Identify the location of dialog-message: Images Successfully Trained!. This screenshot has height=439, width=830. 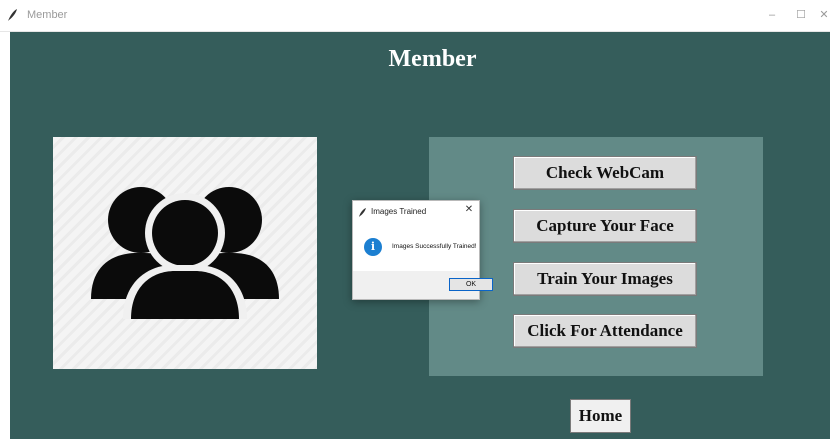
(434, 246).